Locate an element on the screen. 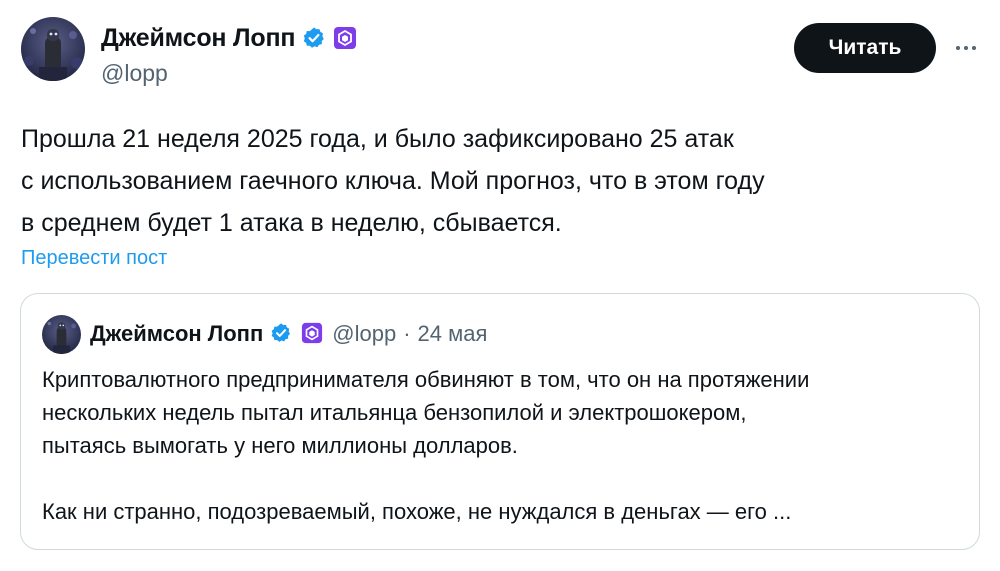 The image size is (1000, 571). quoted-post-date: 24 мая is located at coordinates (453, 334).